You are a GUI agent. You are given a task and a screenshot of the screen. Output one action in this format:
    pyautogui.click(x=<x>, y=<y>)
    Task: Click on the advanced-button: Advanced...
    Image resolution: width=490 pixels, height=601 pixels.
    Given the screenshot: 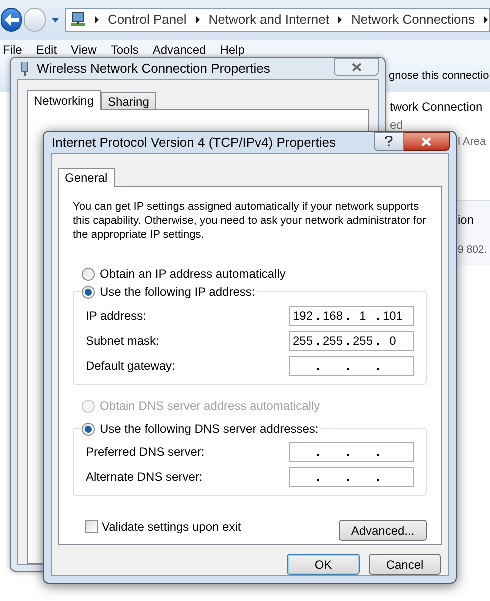 What is the action you would take?
    pyautogui.click(x=383, y=530)
    